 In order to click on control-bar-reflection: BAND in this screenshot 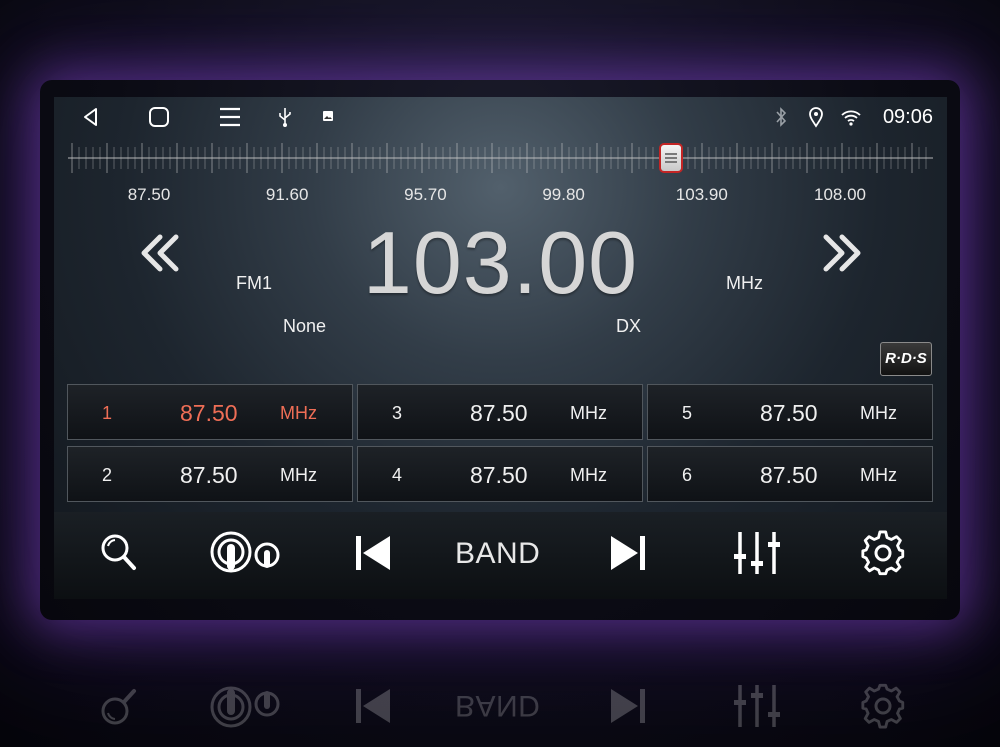, I will do `click(500, 703)`.